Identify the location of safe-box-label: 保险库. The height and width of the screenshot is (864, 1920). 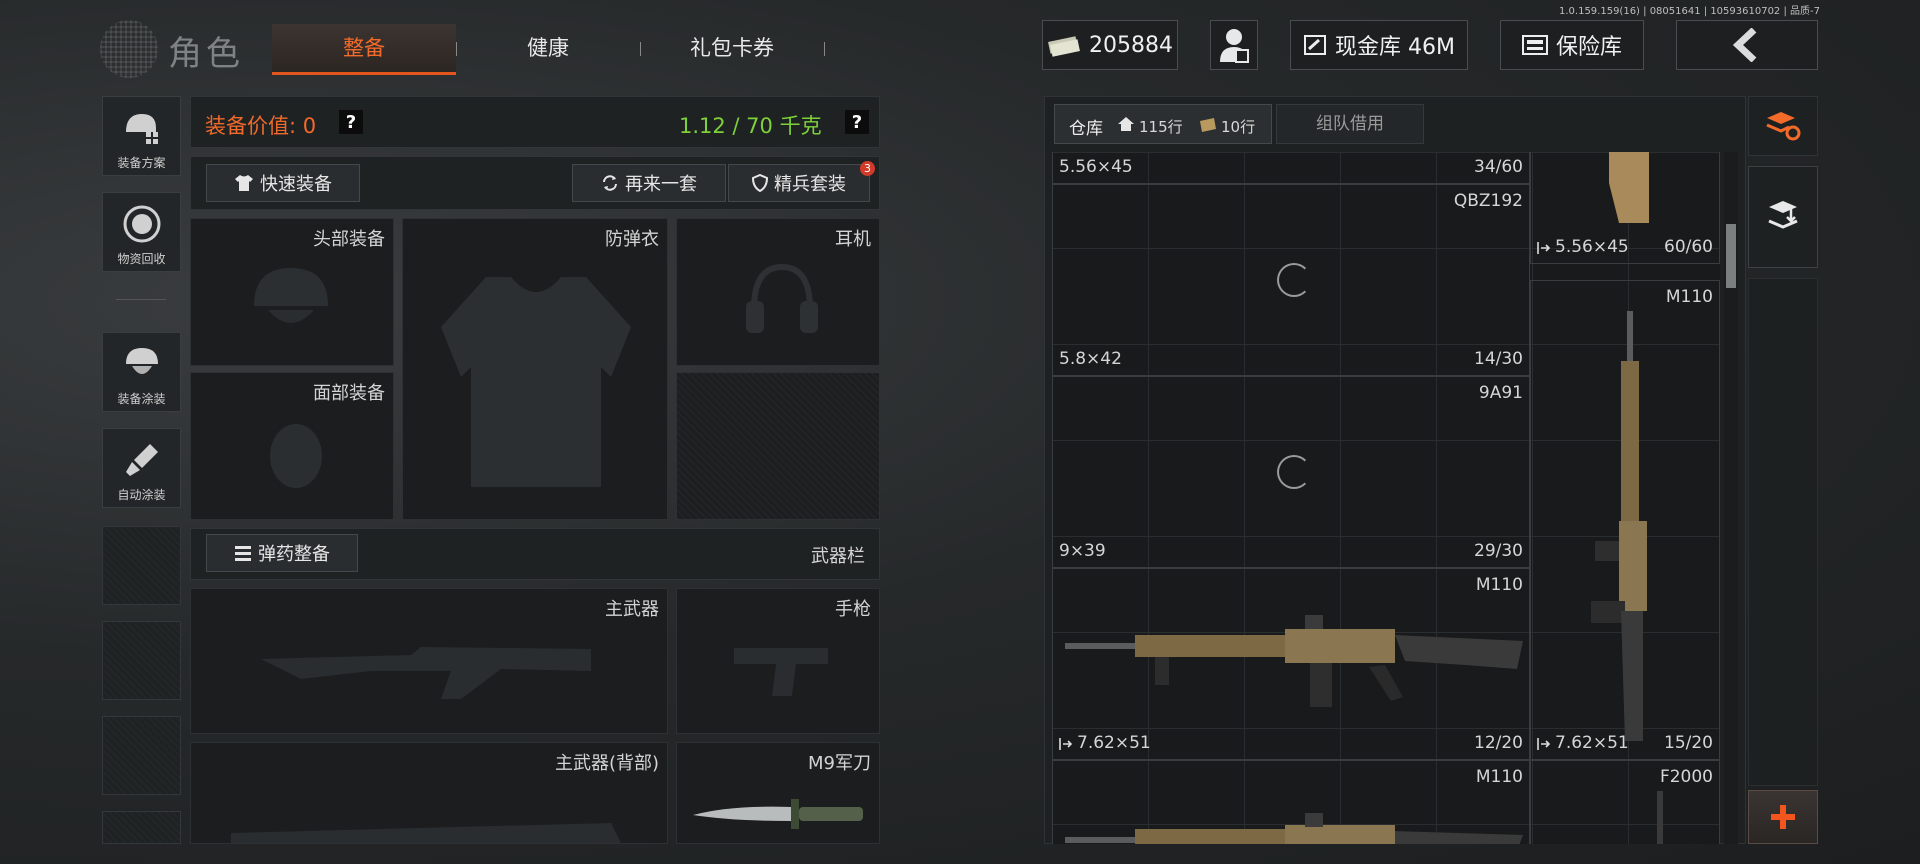
(1588, 47).